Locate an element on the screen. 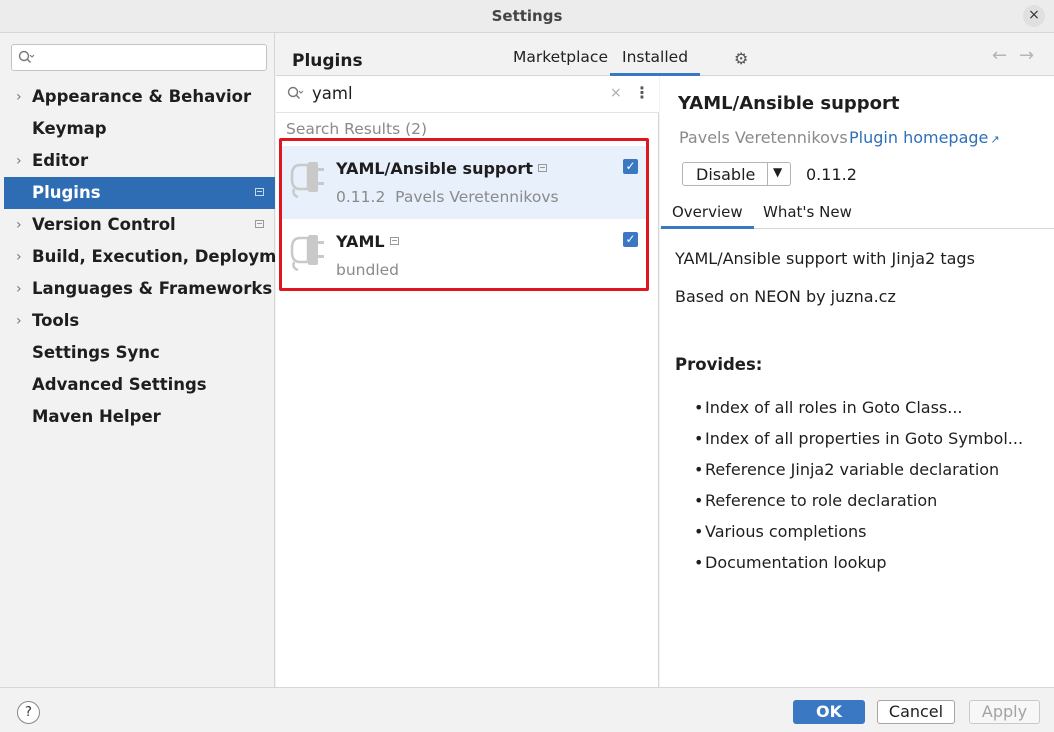 Image resolution: width=1054 pixels, height=732 pixels. plugin-detail-vendor: Pavels Veretennikovs is located at coordinates (763, 137).